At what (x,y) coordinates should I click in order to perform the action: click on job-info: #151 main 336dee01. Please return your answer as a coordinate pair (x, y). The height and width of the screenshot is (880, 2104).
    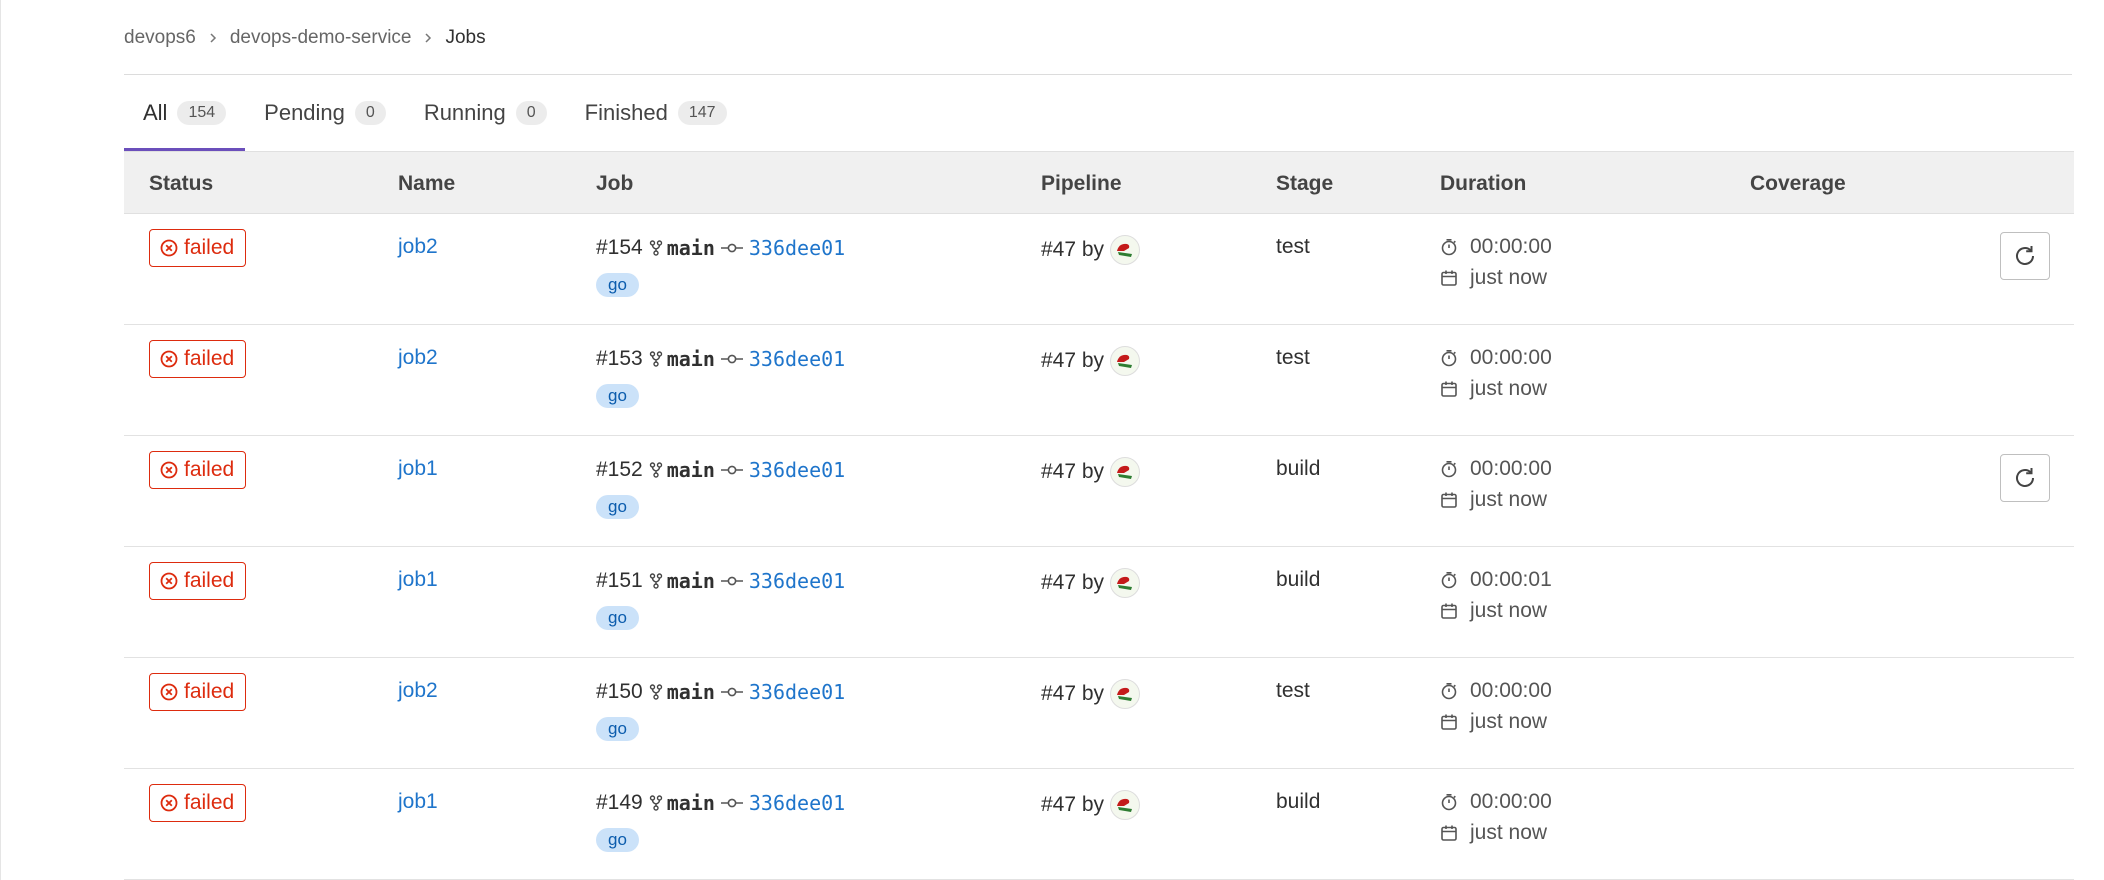
    Looking at the image, I should click on (720, 581).